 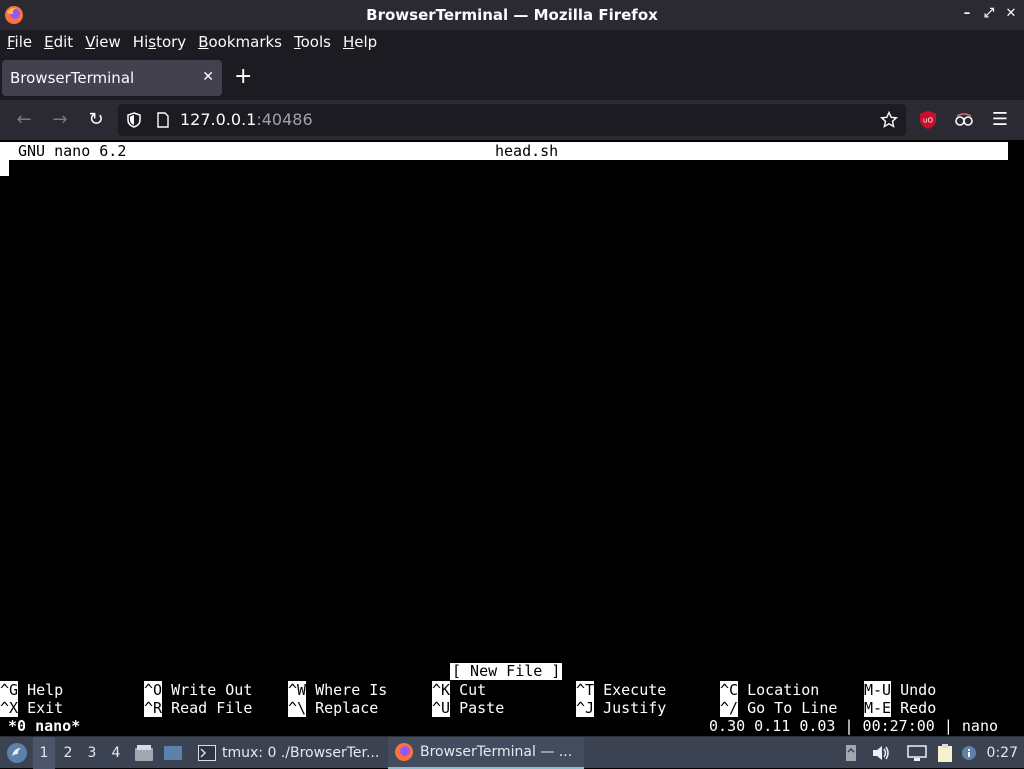 What do you see at coordinates (769, 690) in the screenshot?
I see `shortcut-location: ^C Location` at bounding box center [769, 690].